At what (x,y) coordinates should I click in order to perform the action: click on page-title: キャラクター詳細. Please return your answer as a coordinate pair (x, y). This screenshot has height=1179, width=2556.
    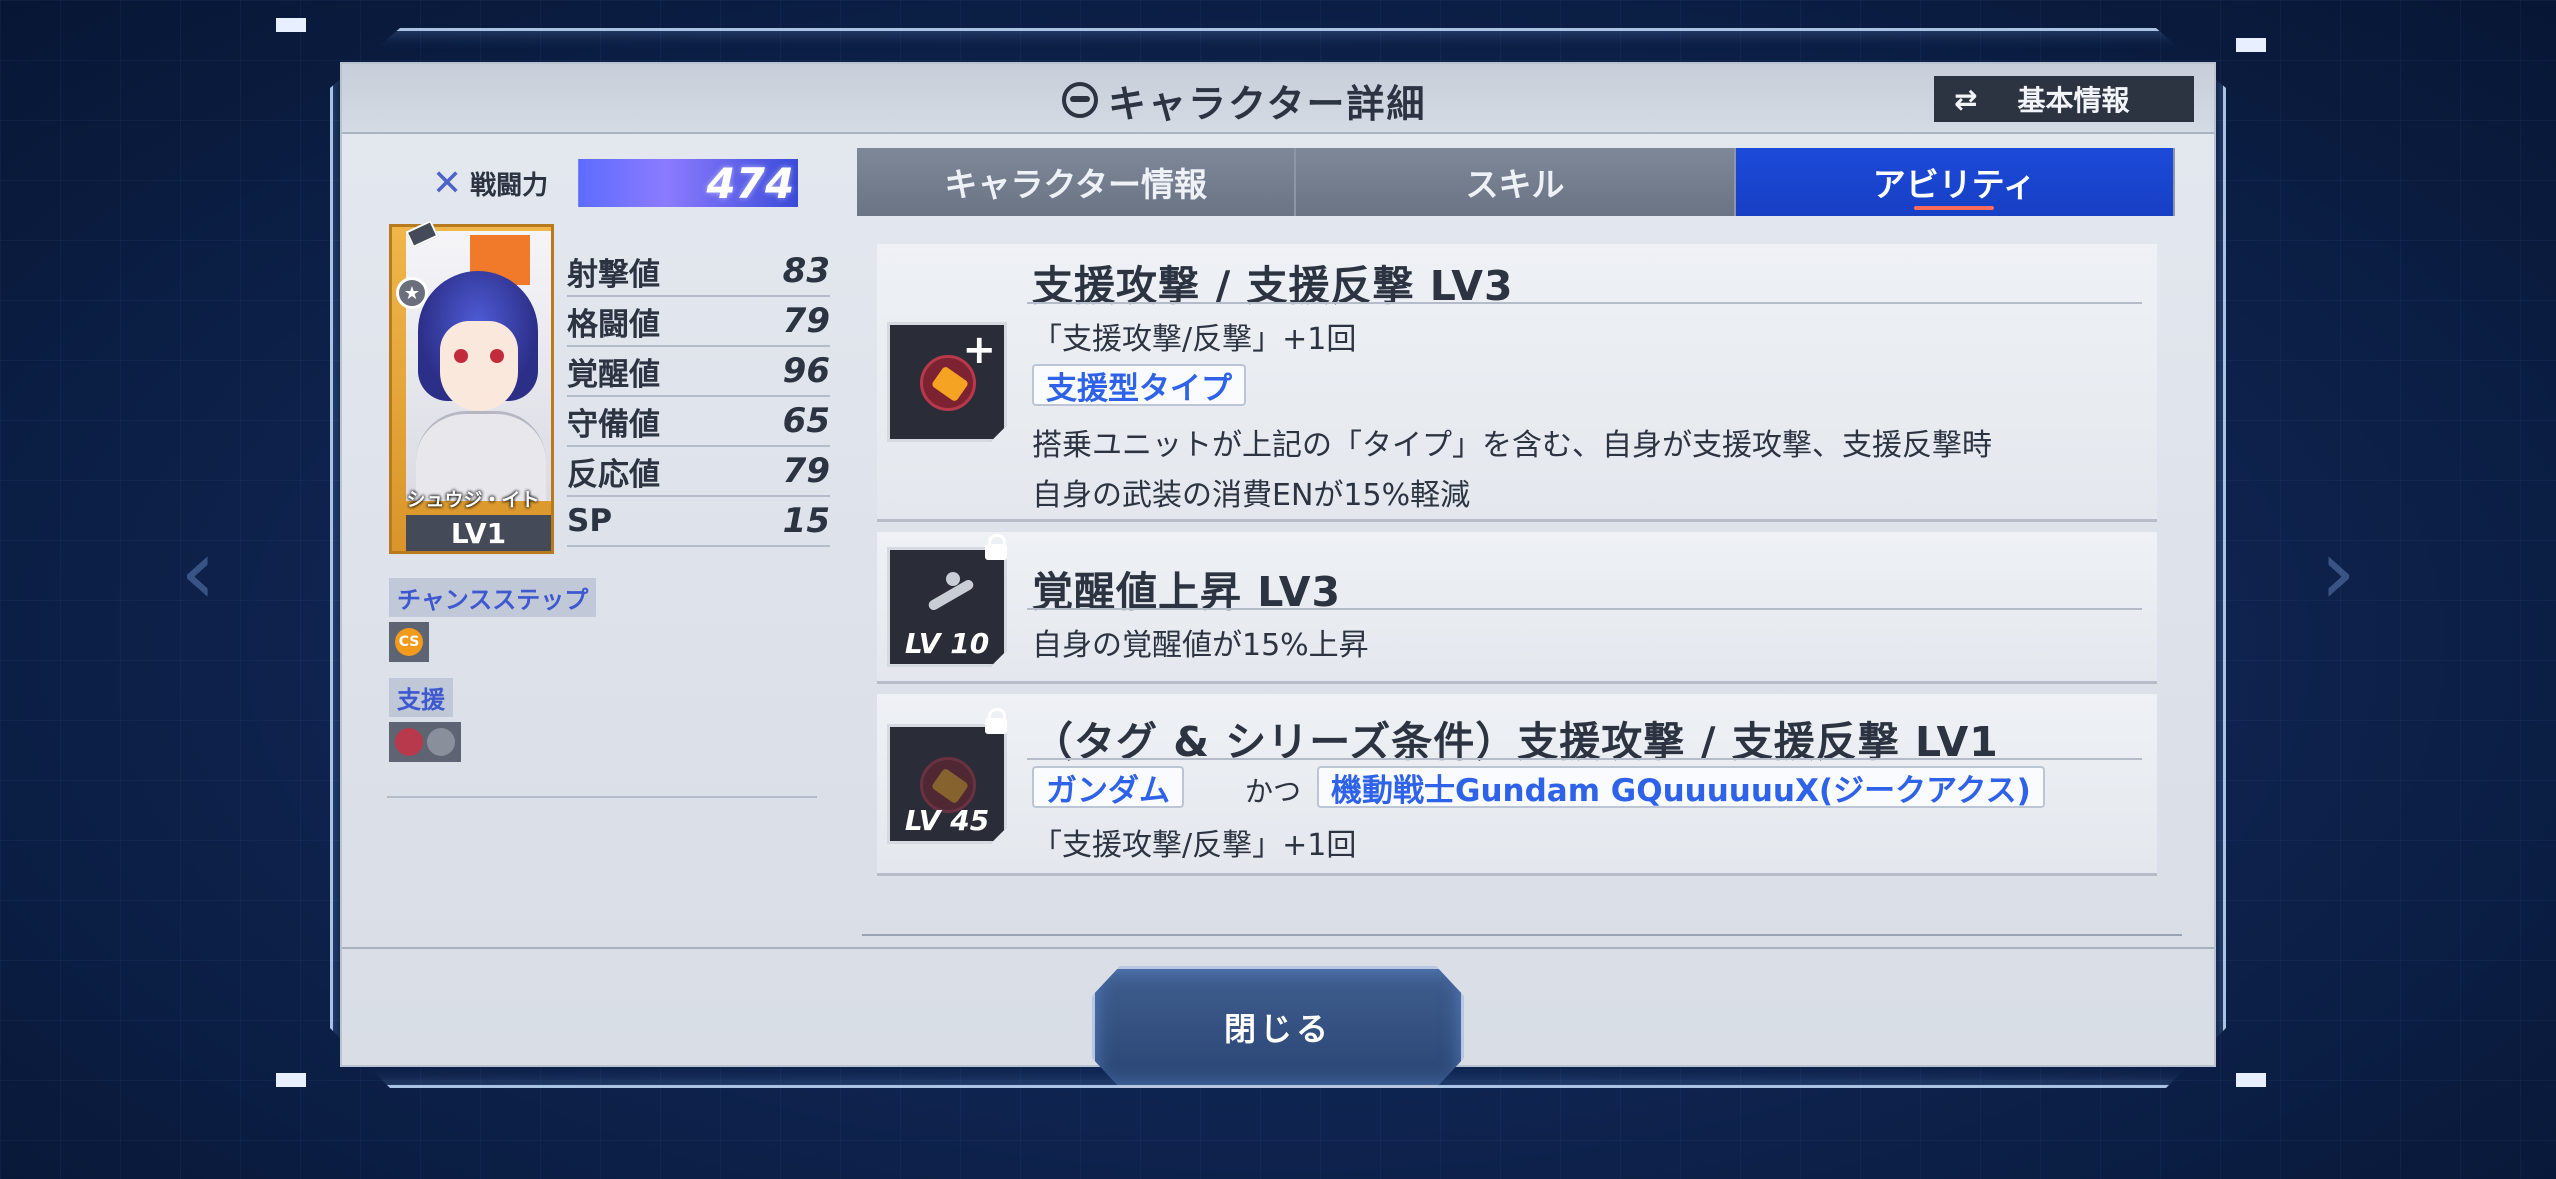
    Looking at the image, I should click on (1244, 100).